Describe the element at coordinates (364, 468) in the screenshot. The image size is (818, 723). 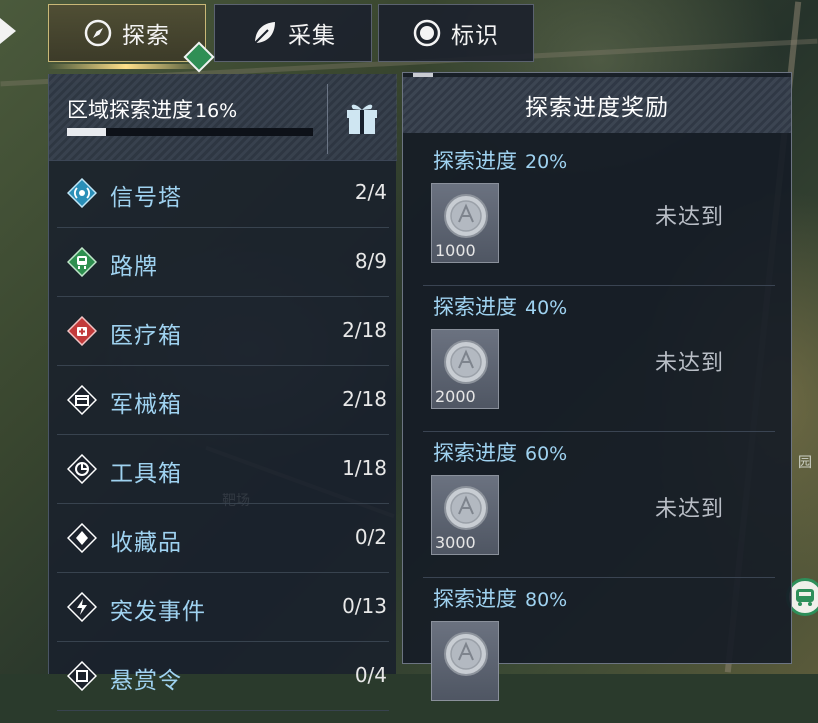
I see `category-count: 1/18` at that location.